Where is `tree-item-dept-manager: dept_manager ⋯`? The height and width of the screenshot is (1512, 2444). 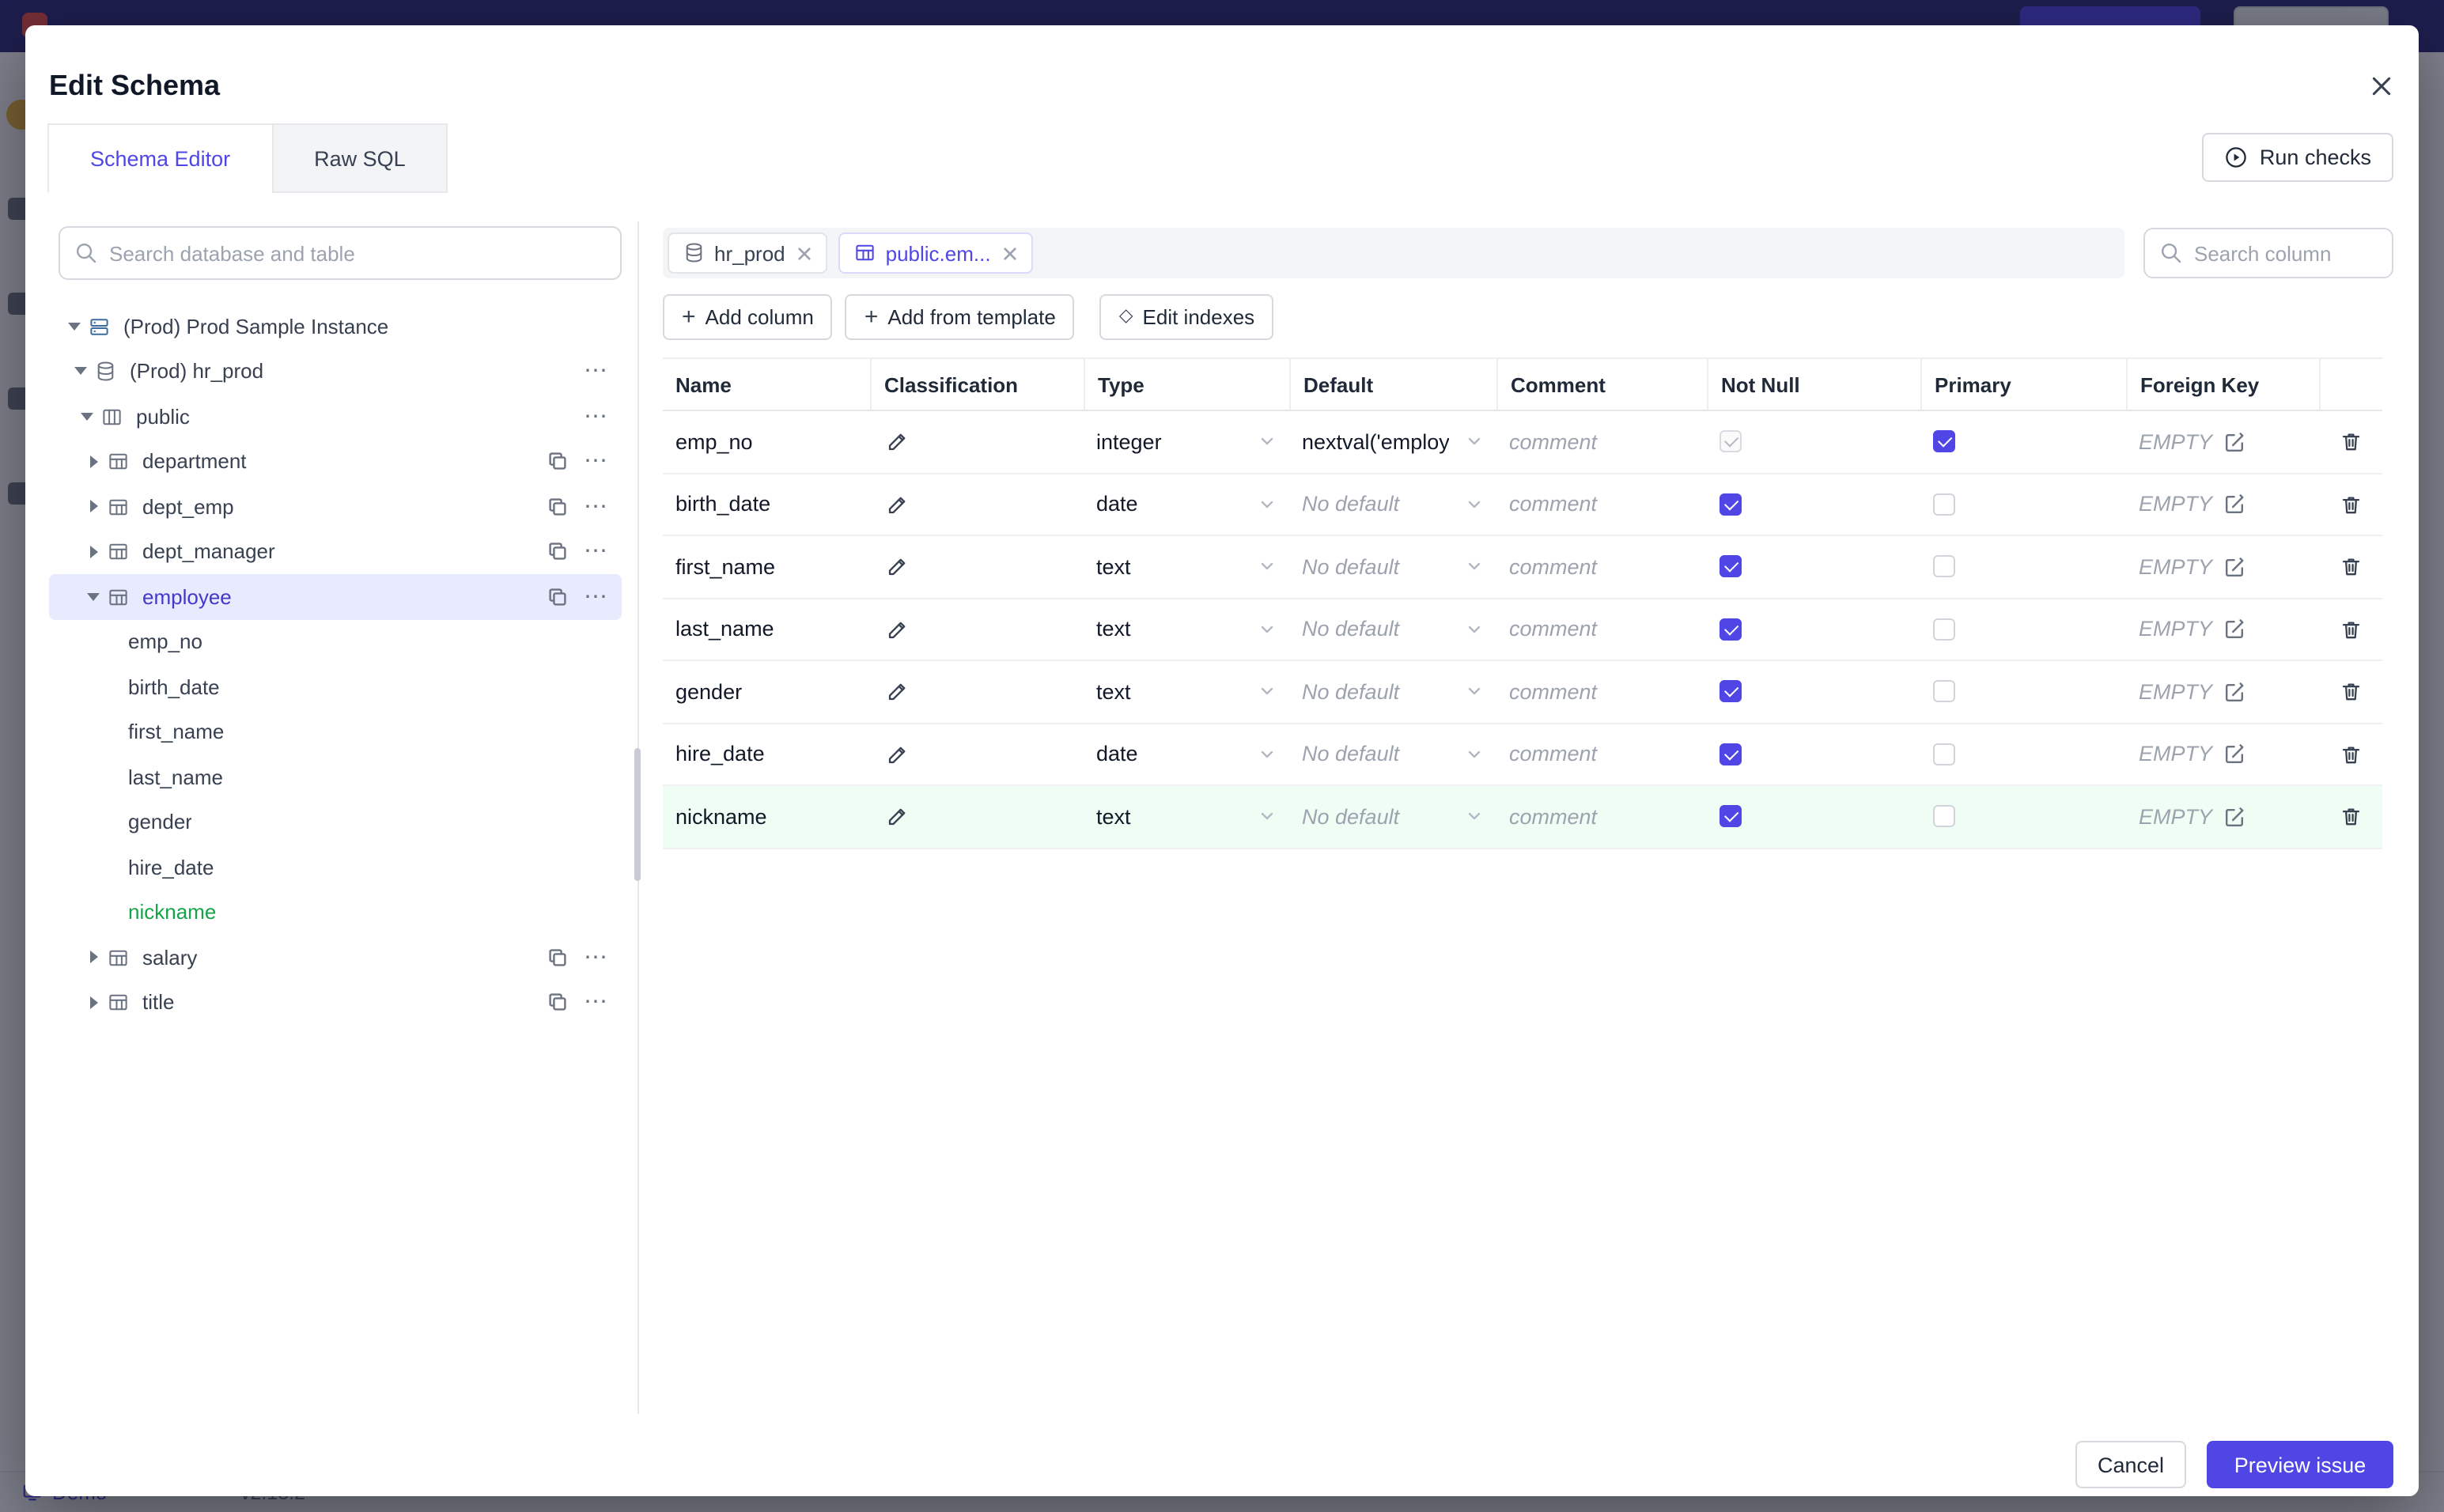 tree-item-dept-manager: dept_manager ⋯ is located at coordinates (335, 552).